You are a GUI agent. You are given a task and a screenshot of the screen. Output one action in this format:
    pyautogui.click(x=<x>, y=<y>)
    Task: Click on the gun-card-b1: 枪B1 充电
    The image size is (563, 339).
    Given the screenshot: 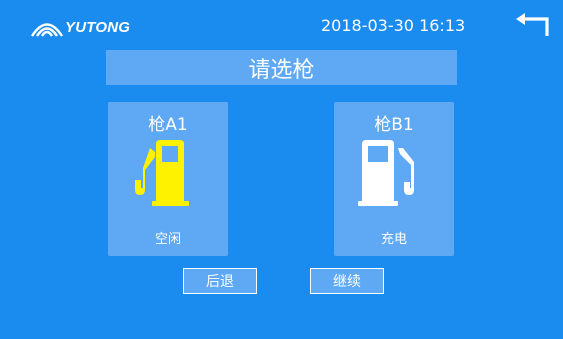 What is the action you would take?
    pyautogui.click(x=394, y=179)
    